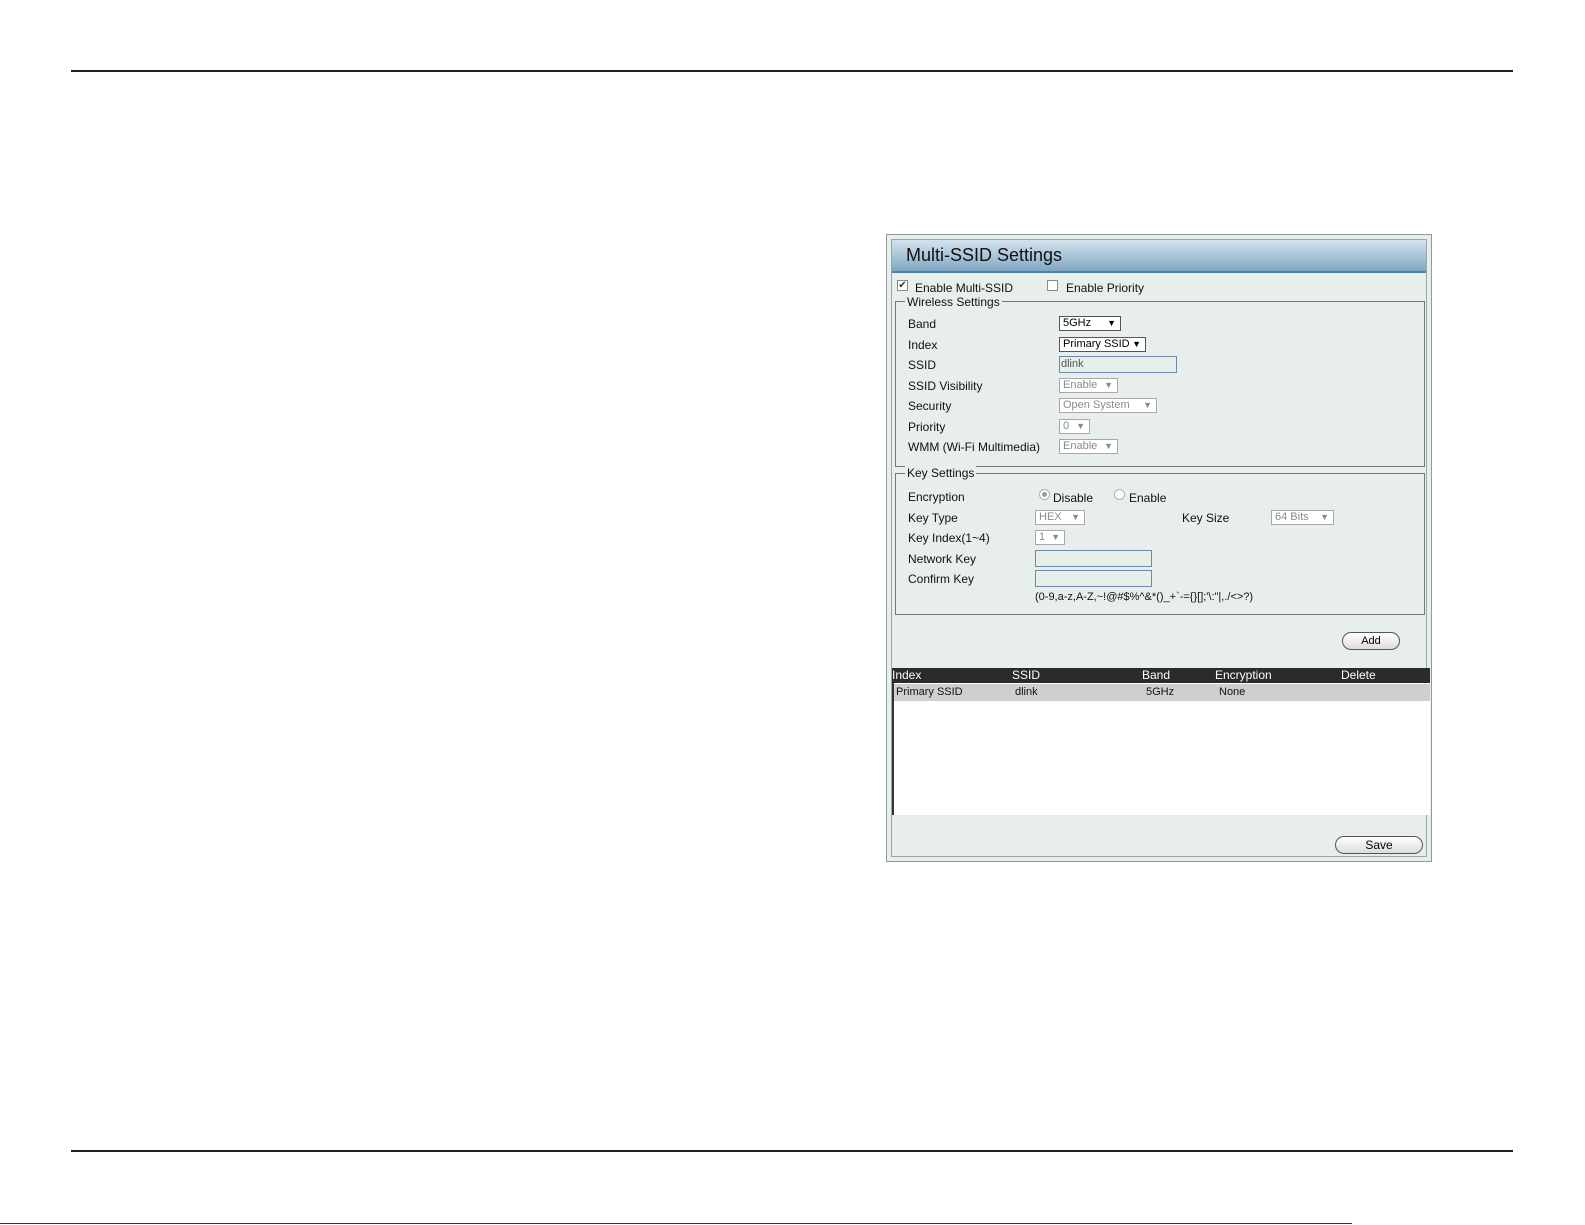 The width and height of the screenshot is (1585, 1225). What do you see at coordinates (1074, 426) in the screenshot?
I see `priority-select: 0 ▼` at bounding box center [1074, 426].